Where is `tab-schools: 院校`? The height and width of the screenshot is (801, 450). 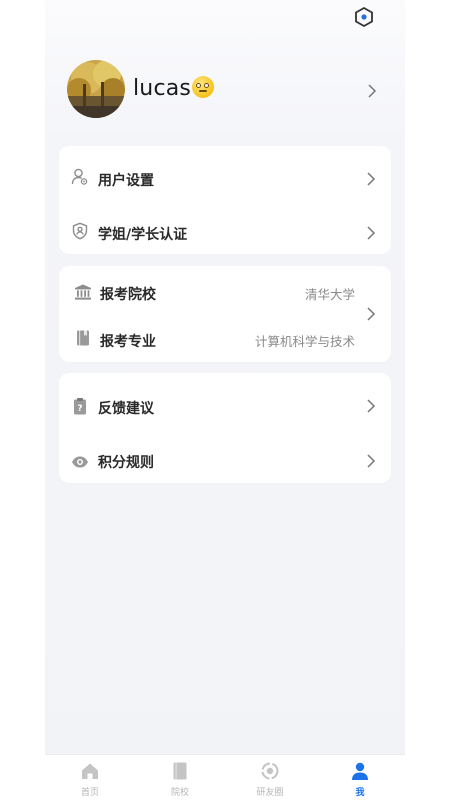 tab-schools: 院校 is located at coordinates (180, 778).